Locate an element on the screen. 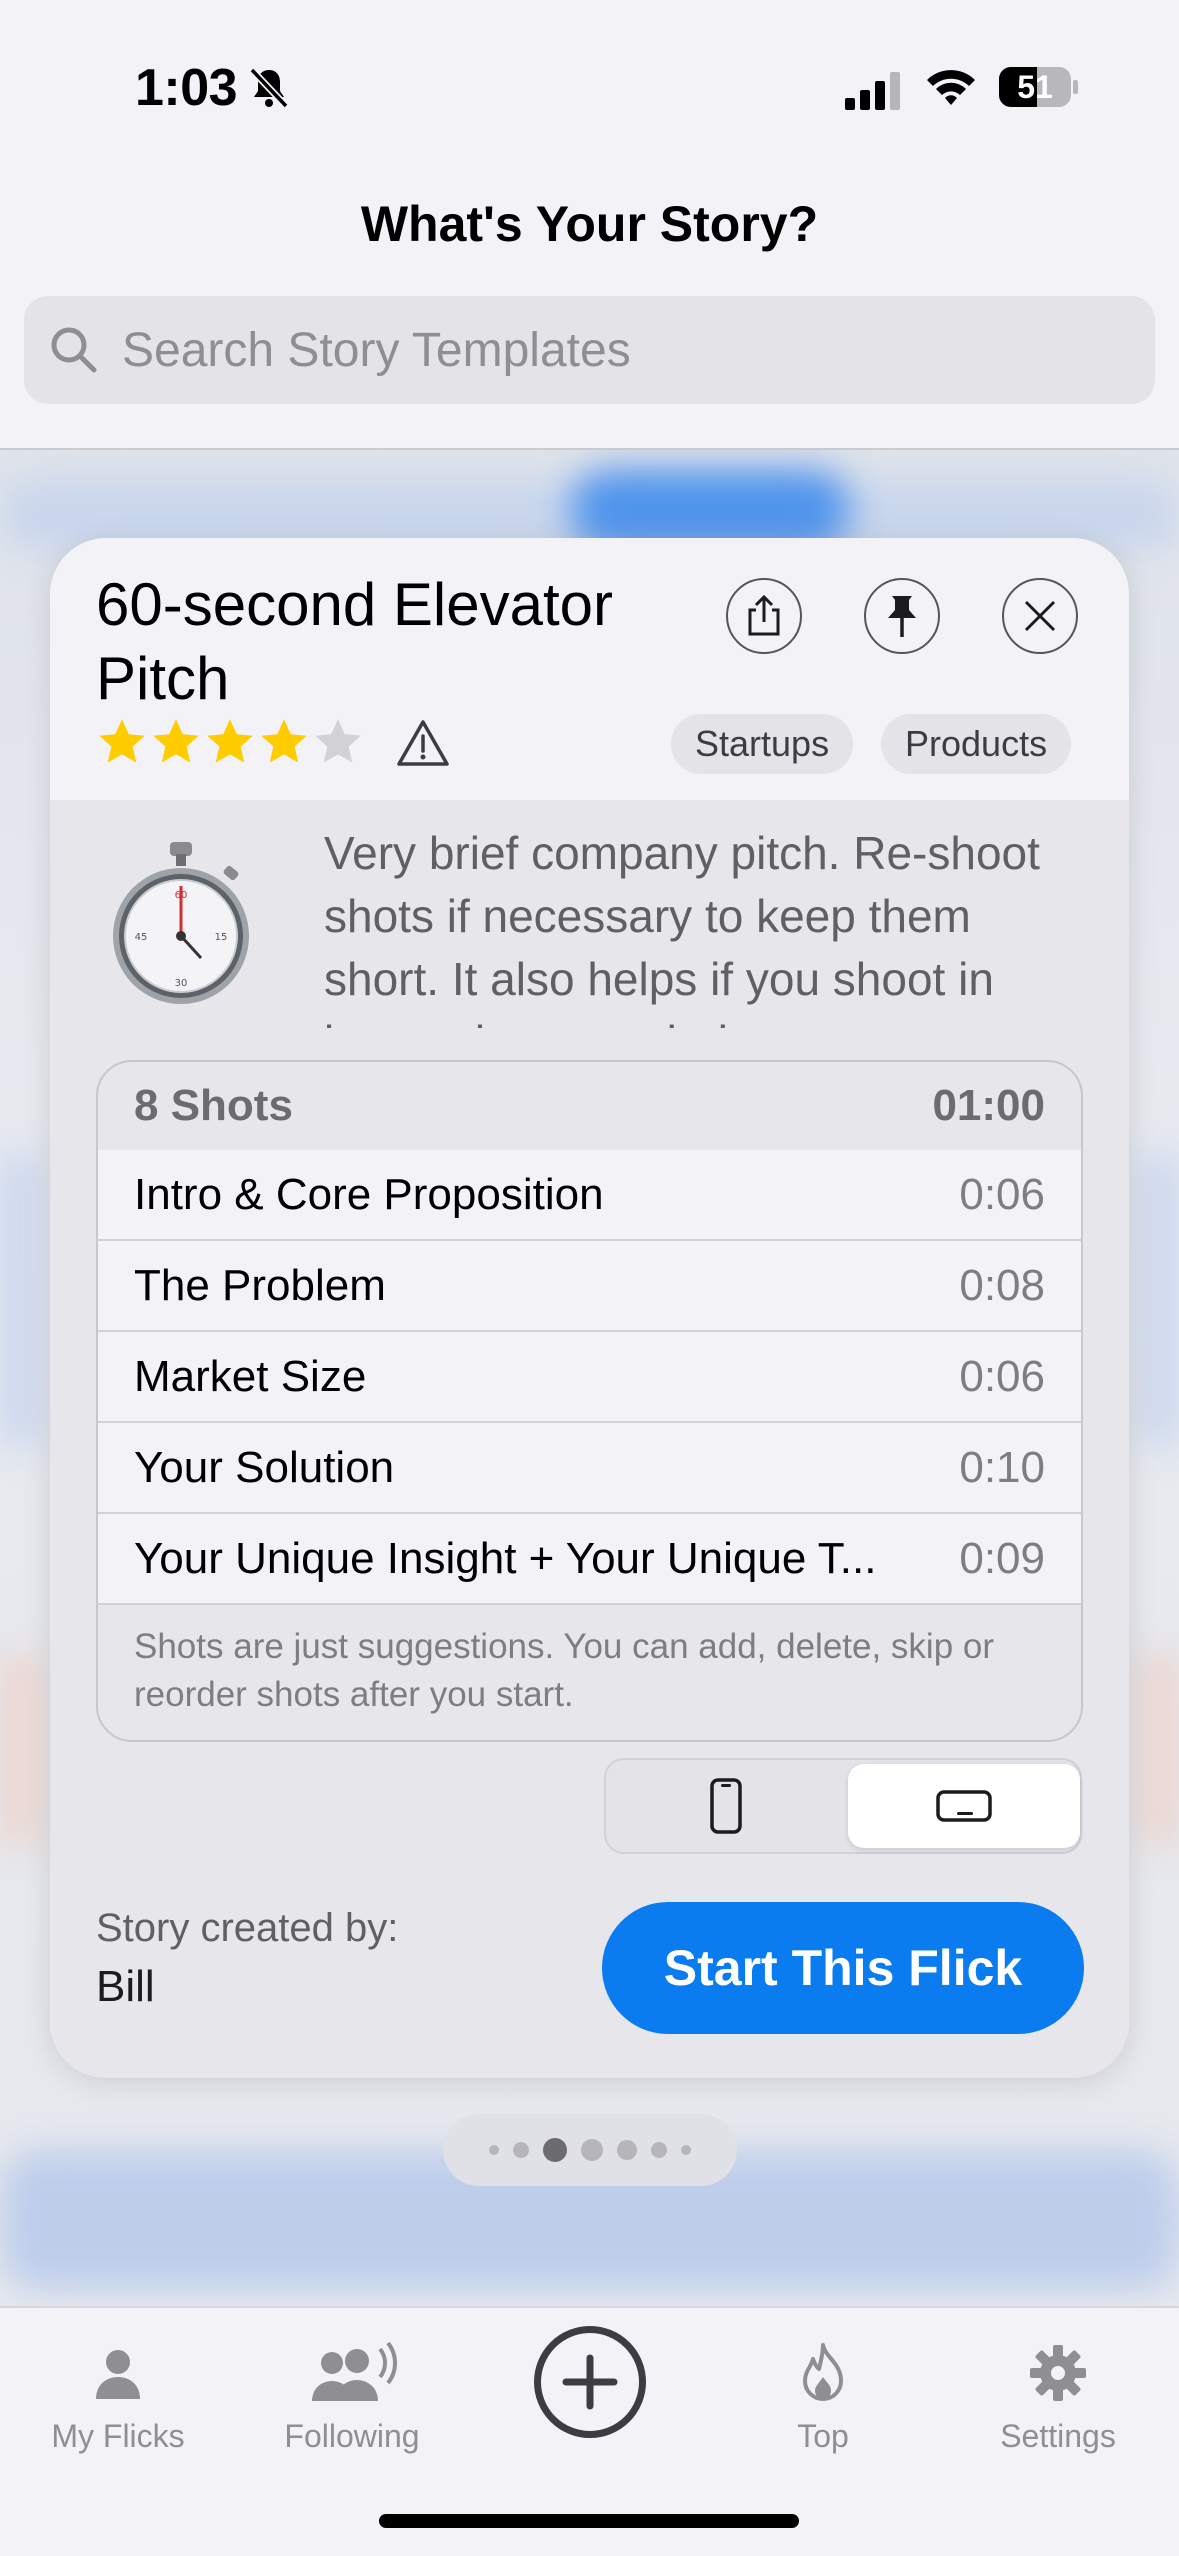 Image resolution: width=1179 pixels, height=2556 pixels. search-input: Search Story Templates is located at coordinates (376, 350).